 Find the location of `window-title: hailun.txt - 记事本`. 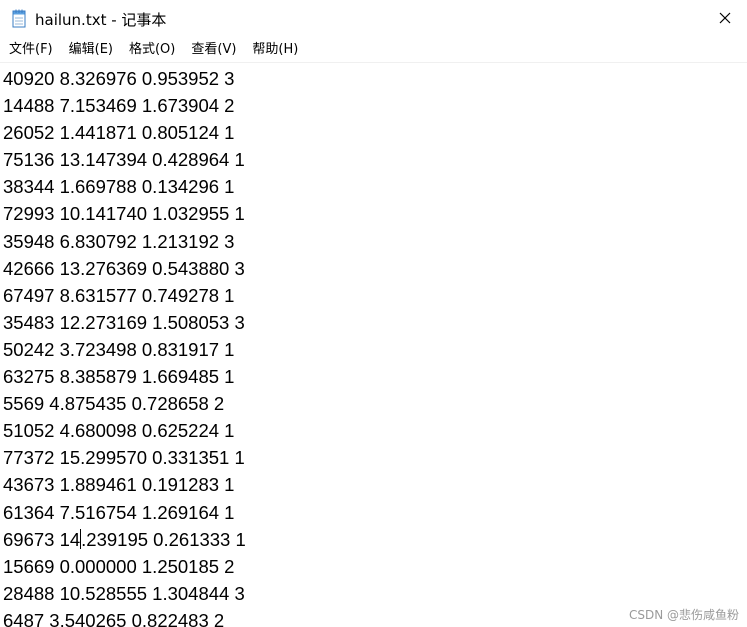

window-title: hailun.txt - 记事本 is located at coordinates (101, 20).